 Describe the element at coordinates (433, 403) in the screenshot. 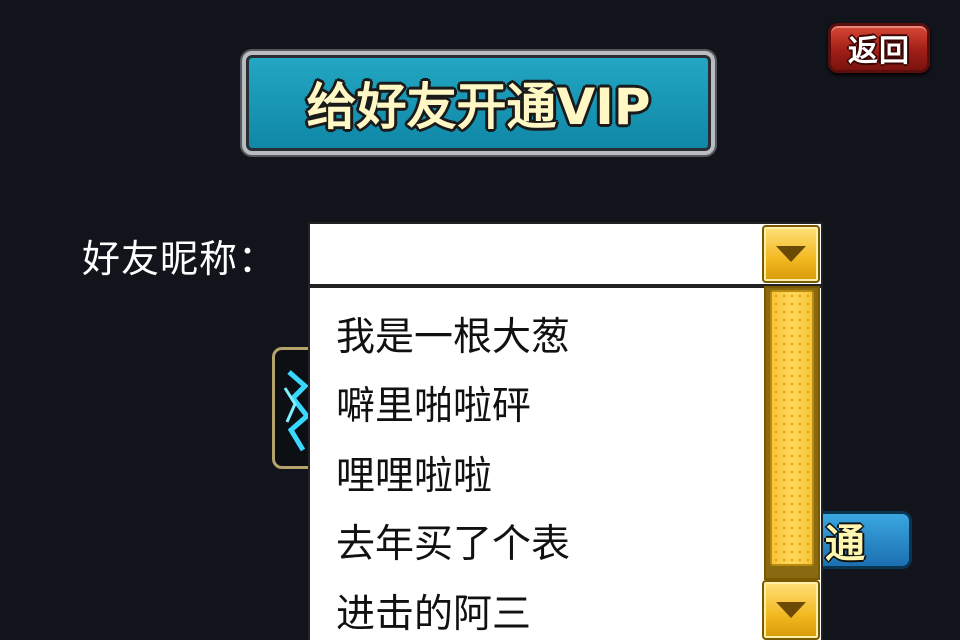

I see `dropdown-item: 噼里啪啦砰` at that location.